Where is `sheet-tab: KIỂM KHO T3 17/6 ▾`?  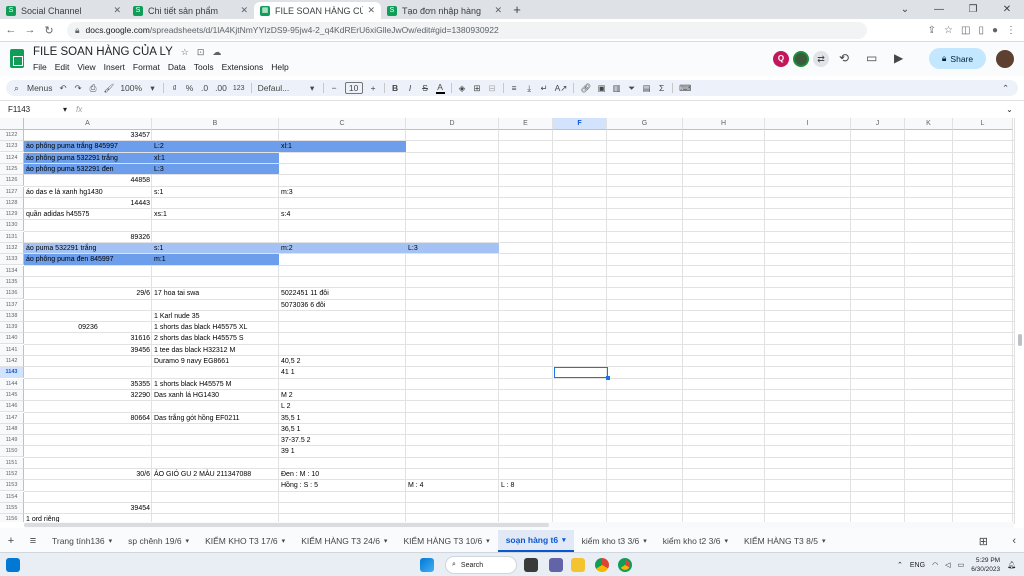
sheet-tab: KIỂM KHO T3 17/6 ▾ is located at coordinates (245, 541).